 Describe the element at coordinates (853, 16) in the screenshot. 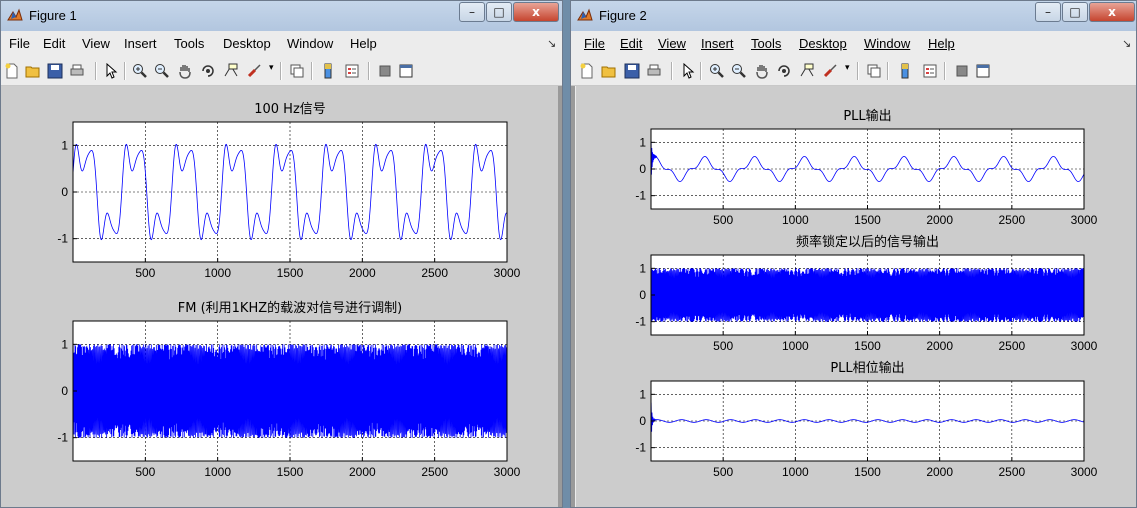

I see `title-bar: Figure 2 – □ x` at that location.